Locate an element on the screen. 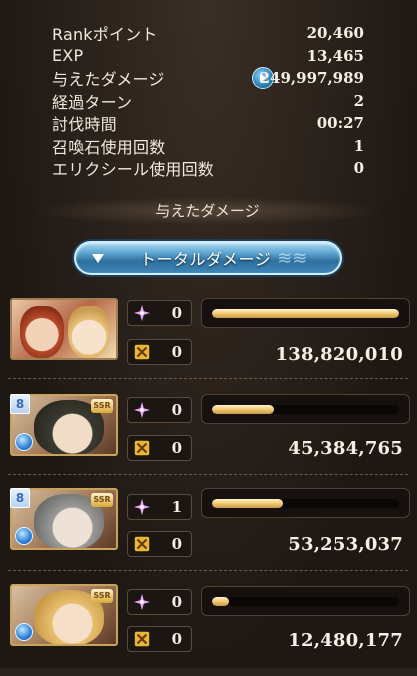 Image resolution: width=417 pixels, height=676 pixels. total-damage-dropdown-button: トータルダメージ ≋≋ is located at coordinates (208, 258).